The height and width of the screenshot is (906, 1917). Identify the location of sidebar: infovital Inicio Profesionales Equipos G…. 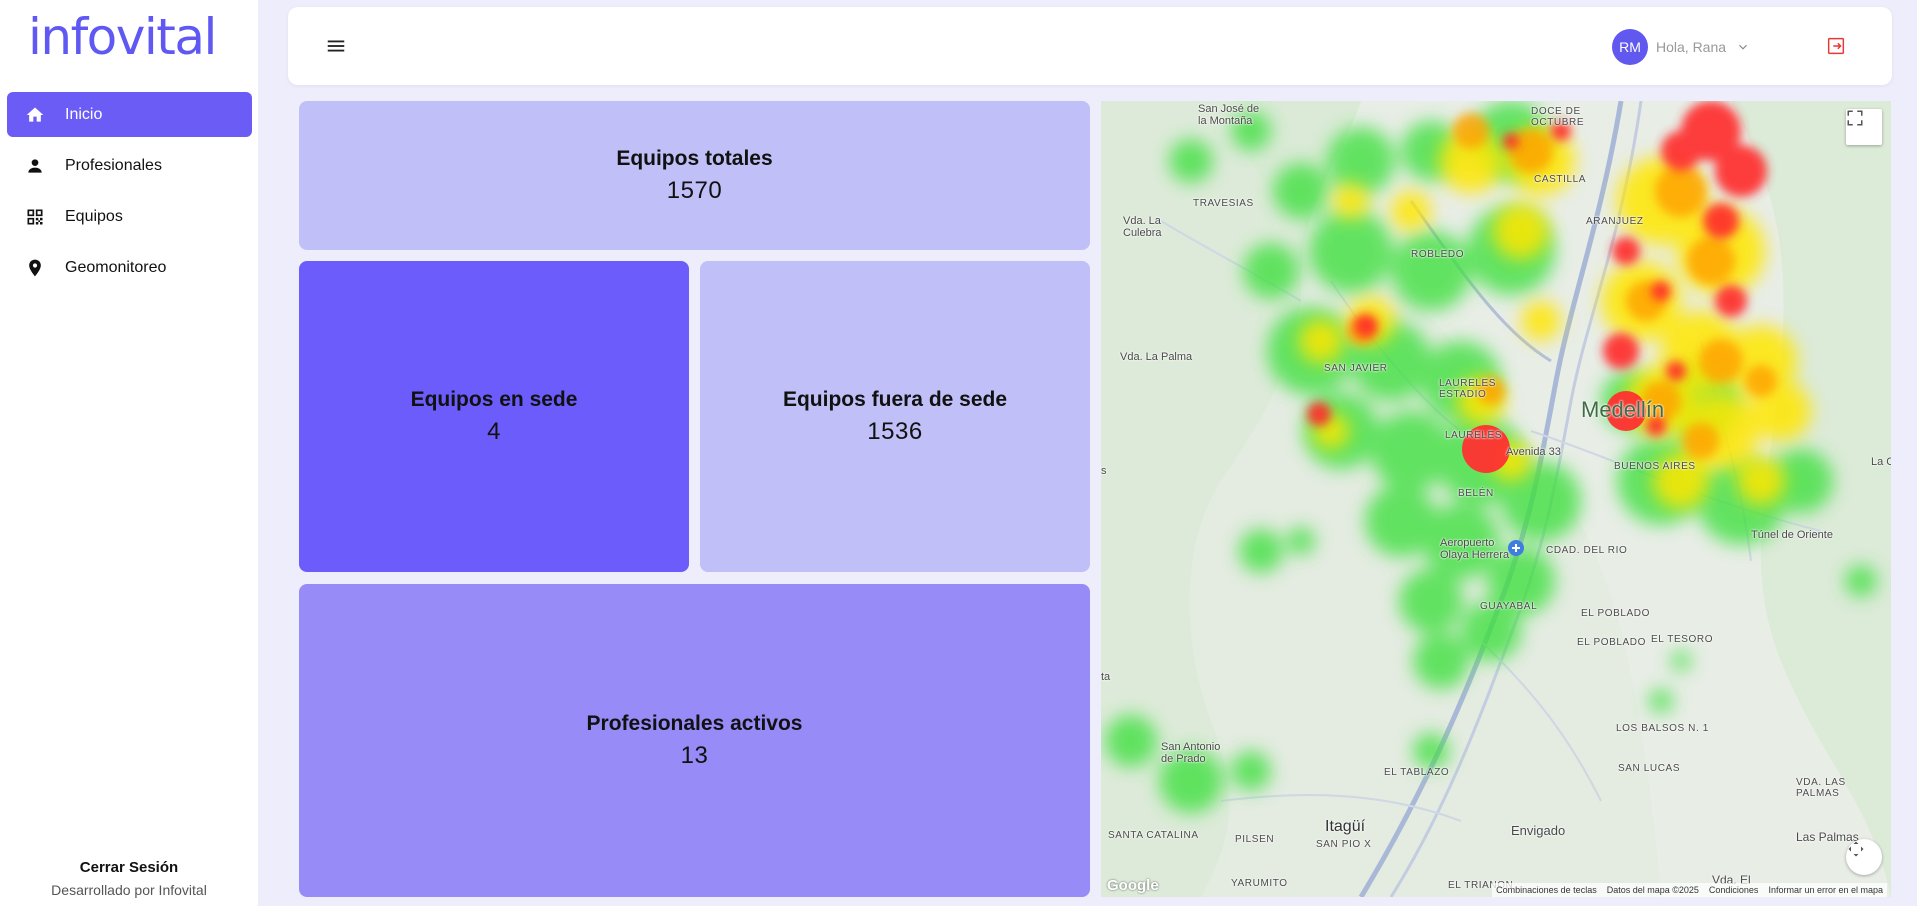
(129, 453).